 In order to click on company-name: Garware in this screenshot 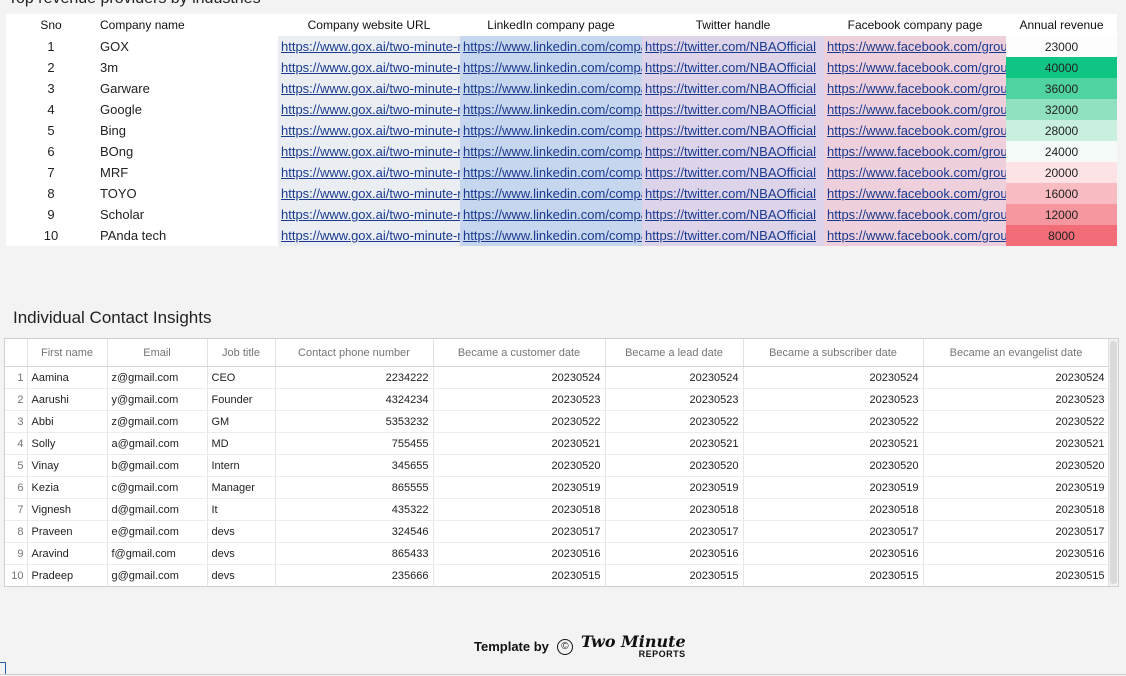, I will do `click(125, 88)`.